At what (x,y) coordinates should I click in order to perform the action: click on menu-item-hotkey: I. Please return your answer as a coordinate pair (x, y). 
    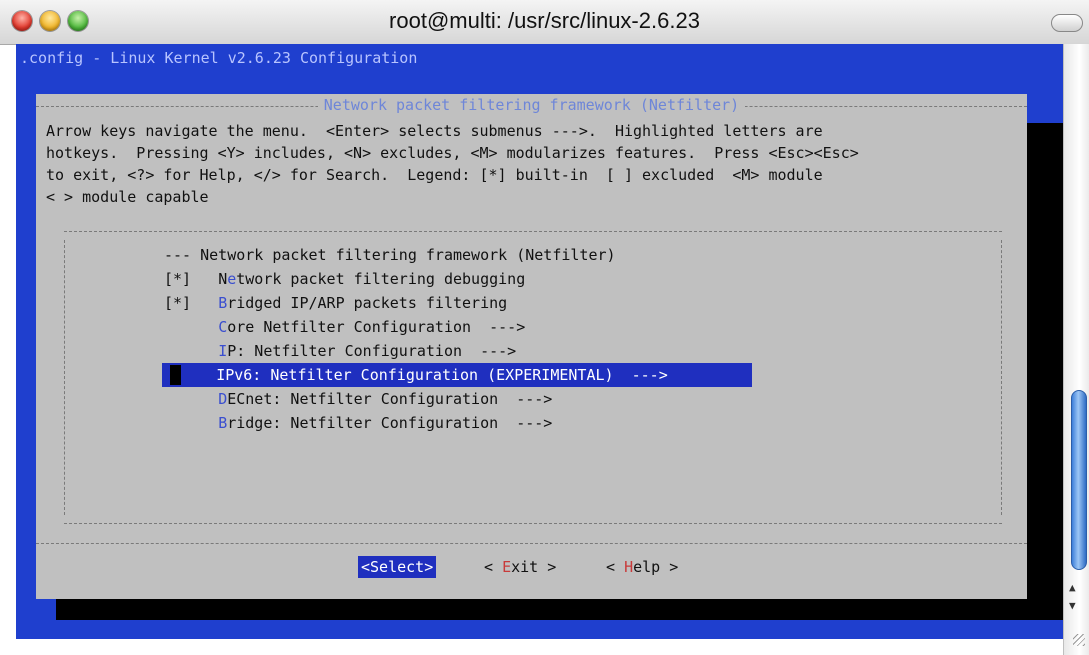
    Looking at the image, I should click on (223, 351).